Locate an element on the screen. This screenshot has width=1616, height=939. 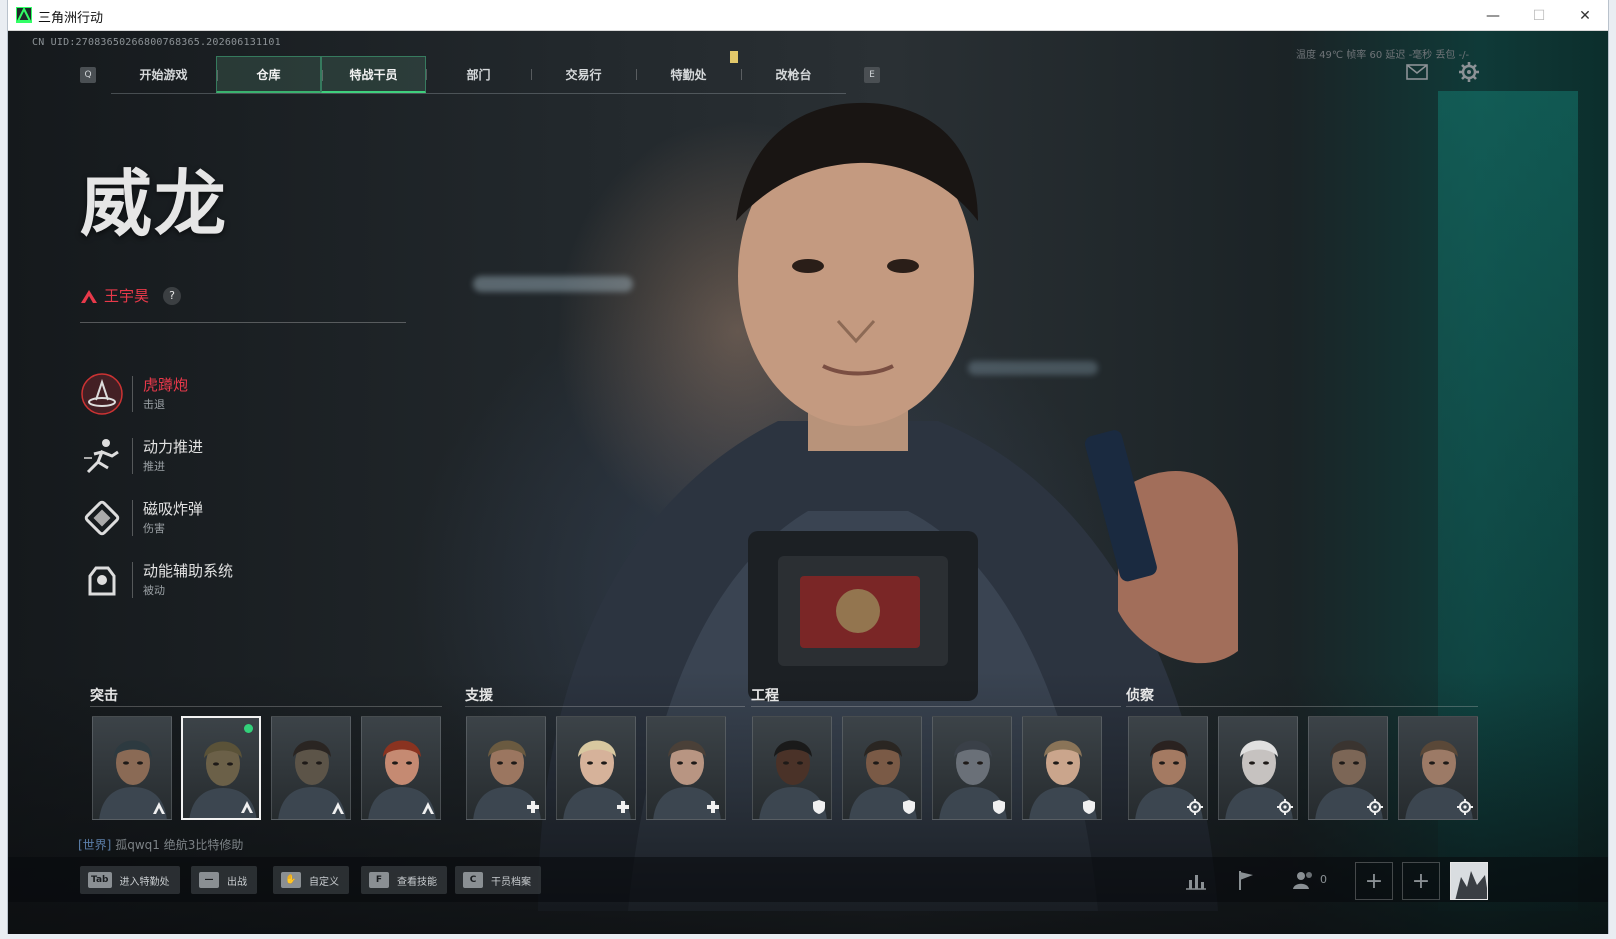
maximize-button: ☐ is located at coordinates (1539, 15).